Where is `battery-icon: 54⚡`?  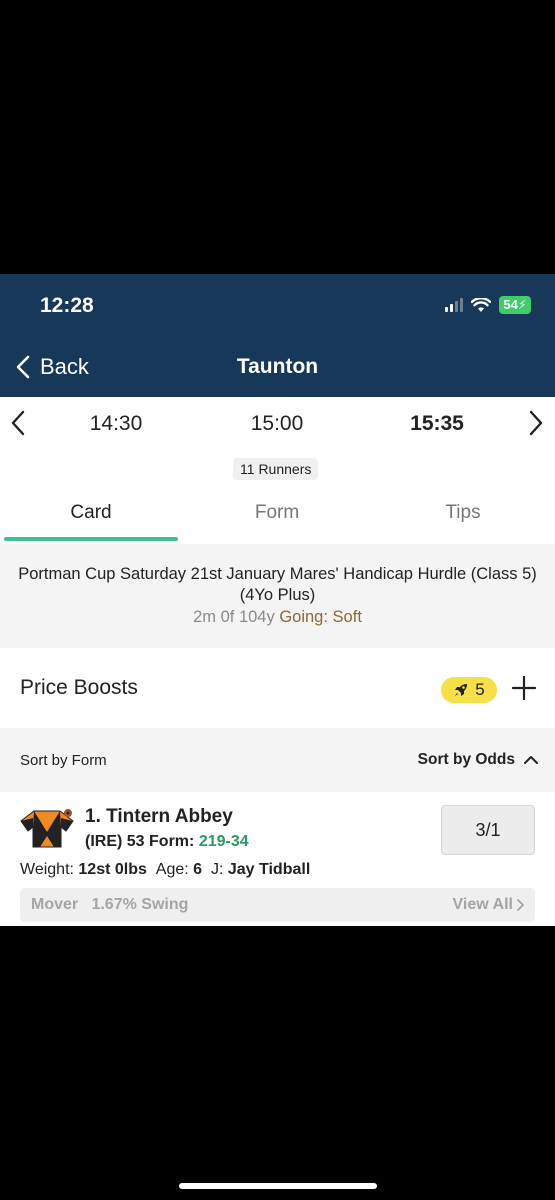 battery-icon: 54⚡ is located at coordinates (515, 305).